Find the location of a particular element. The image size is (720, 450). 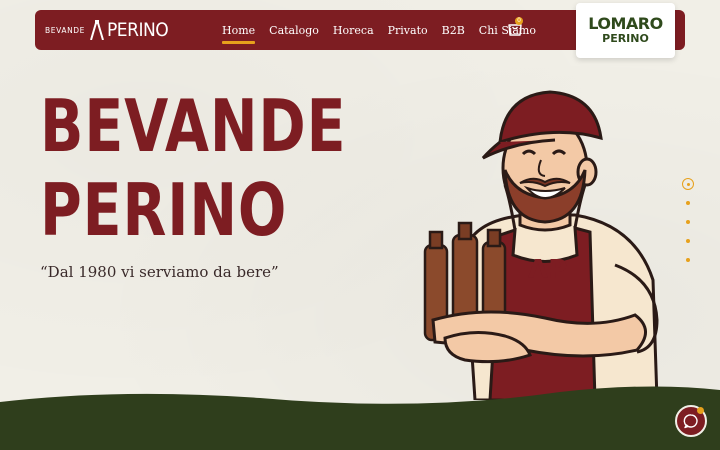

nav-item-home: Home is located at coordinates (239, 34).